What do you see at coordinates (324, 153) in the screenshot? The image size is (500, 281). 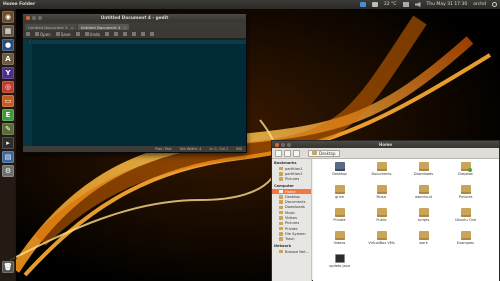 I see `breadcrumb: Desktop` at bounding box center [324, 153].